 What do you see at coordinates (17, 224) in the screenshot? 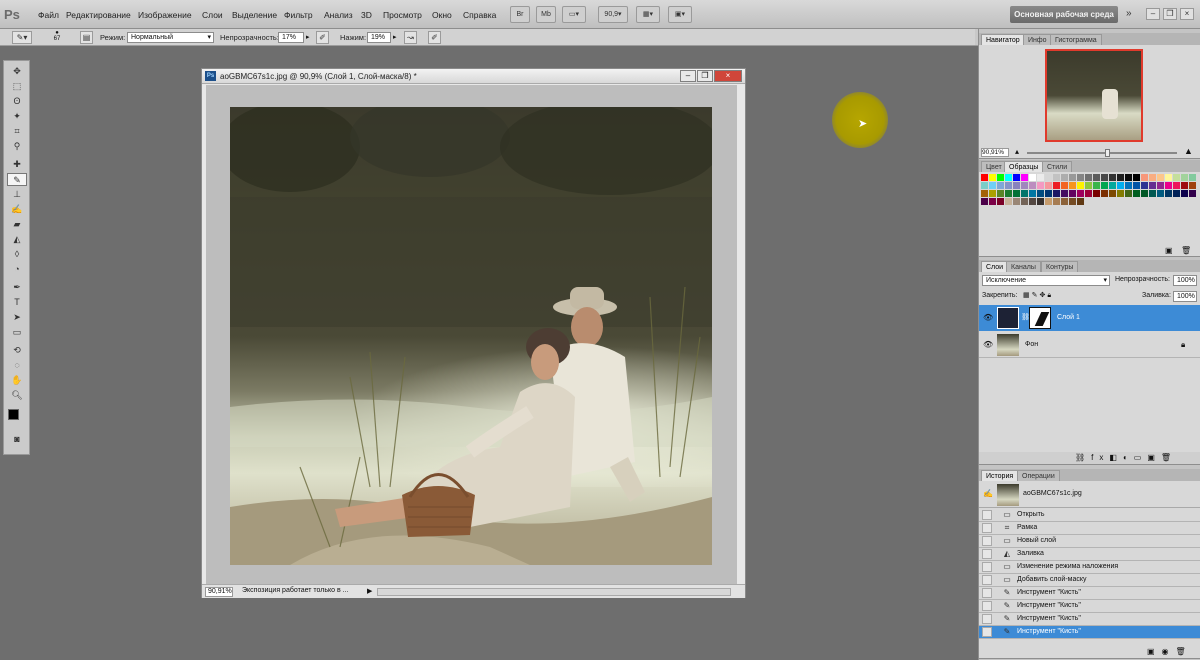
I see `eraser-tool-icon: ▰` at bounding box center [17, 224].